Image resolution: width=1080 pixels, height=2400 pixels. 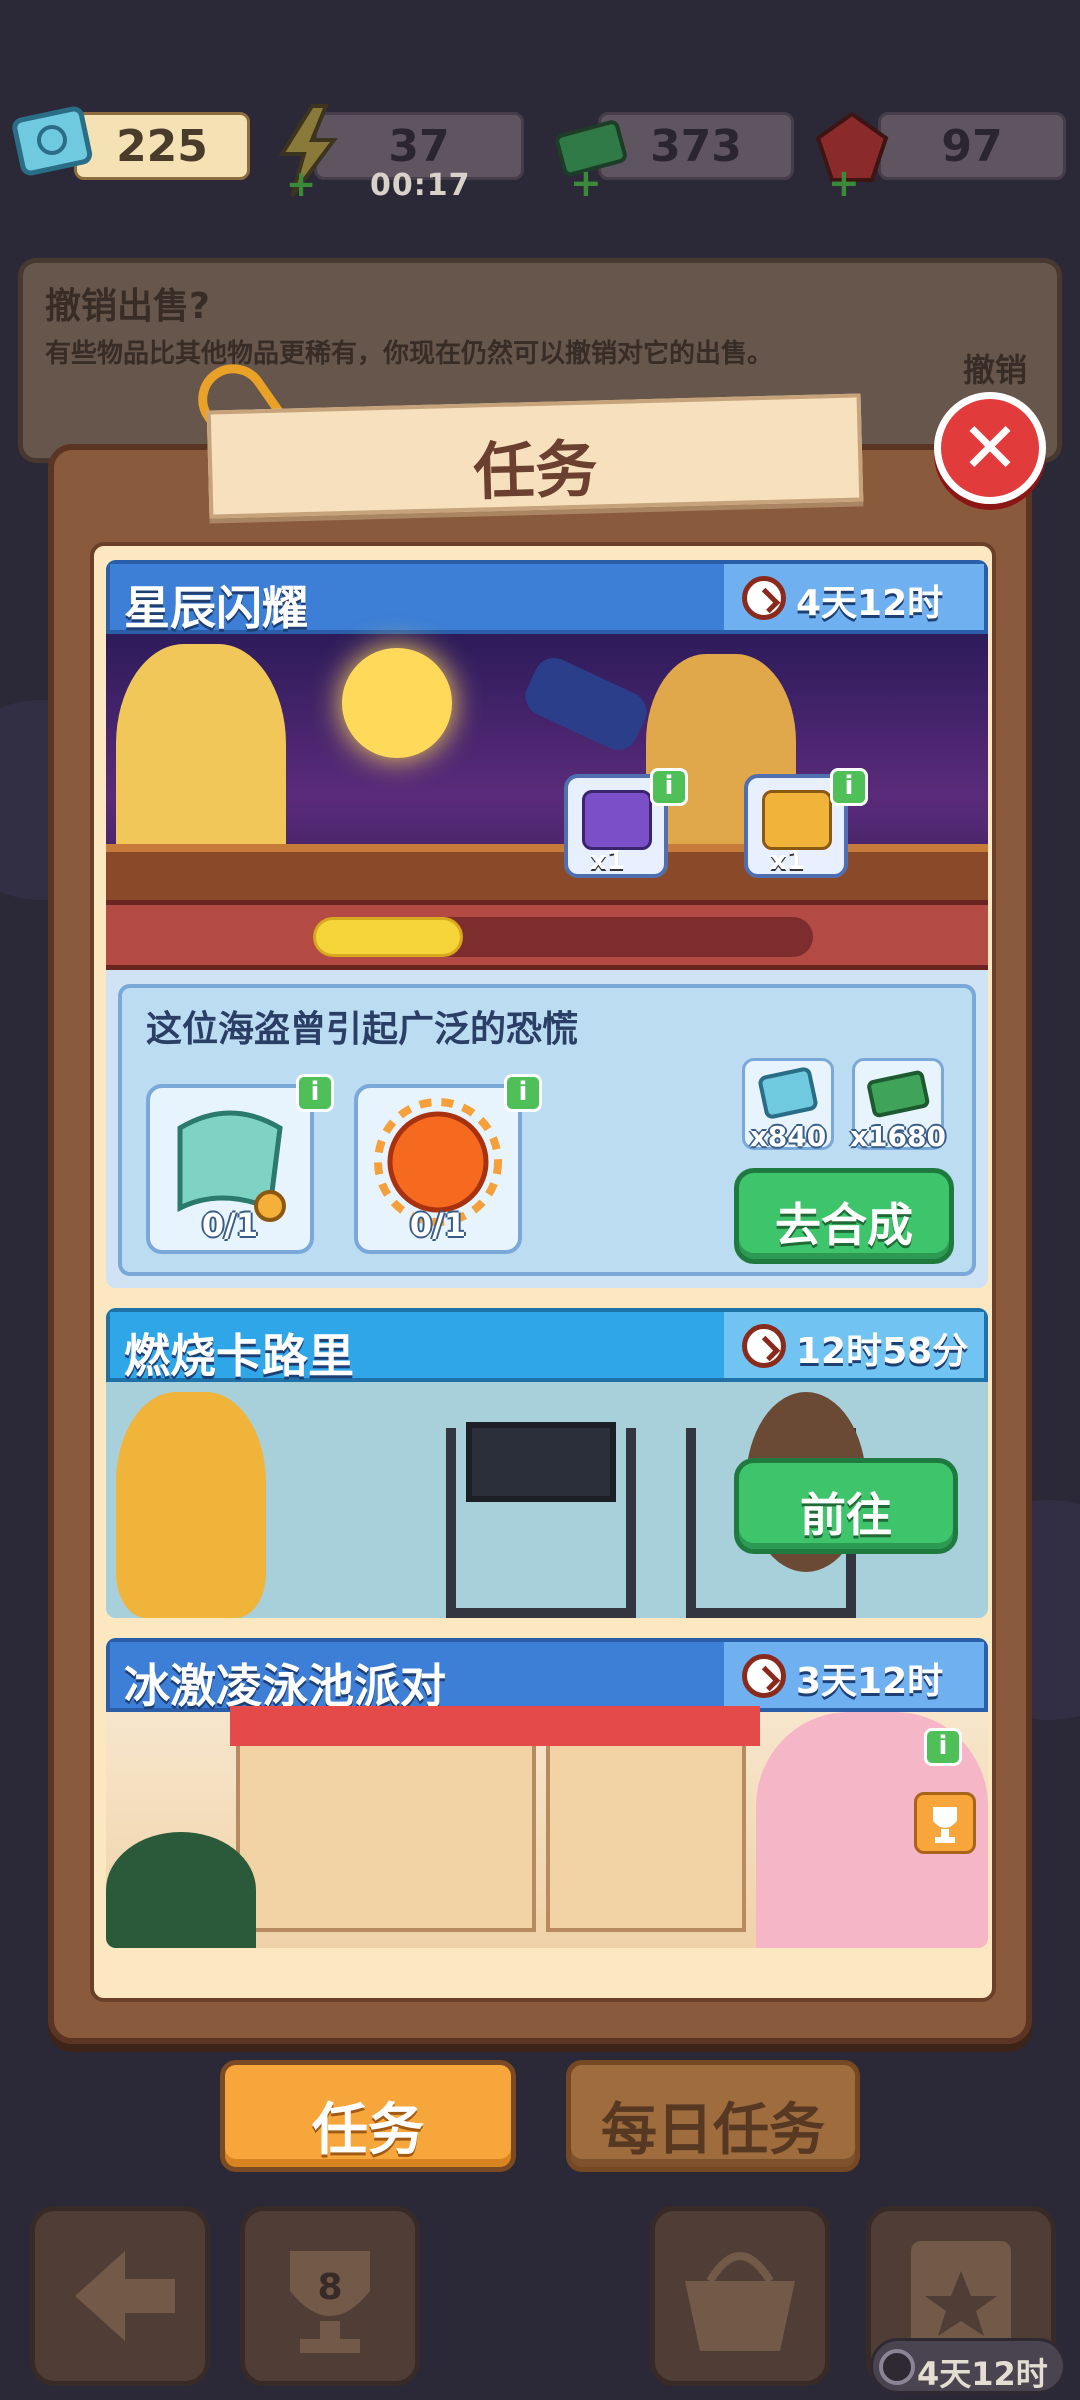 I want to click on balcony-rail, so click(x=547, y=874).